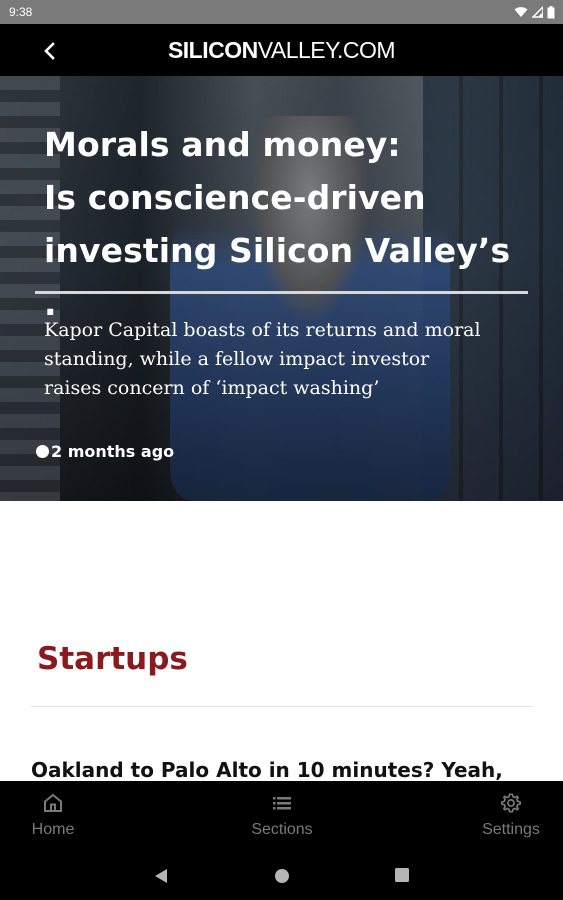 Image resolution: width=563 pixels, height=900 pixels. I want to click on brand-logo-bold: SILICON, so click(212, 50).